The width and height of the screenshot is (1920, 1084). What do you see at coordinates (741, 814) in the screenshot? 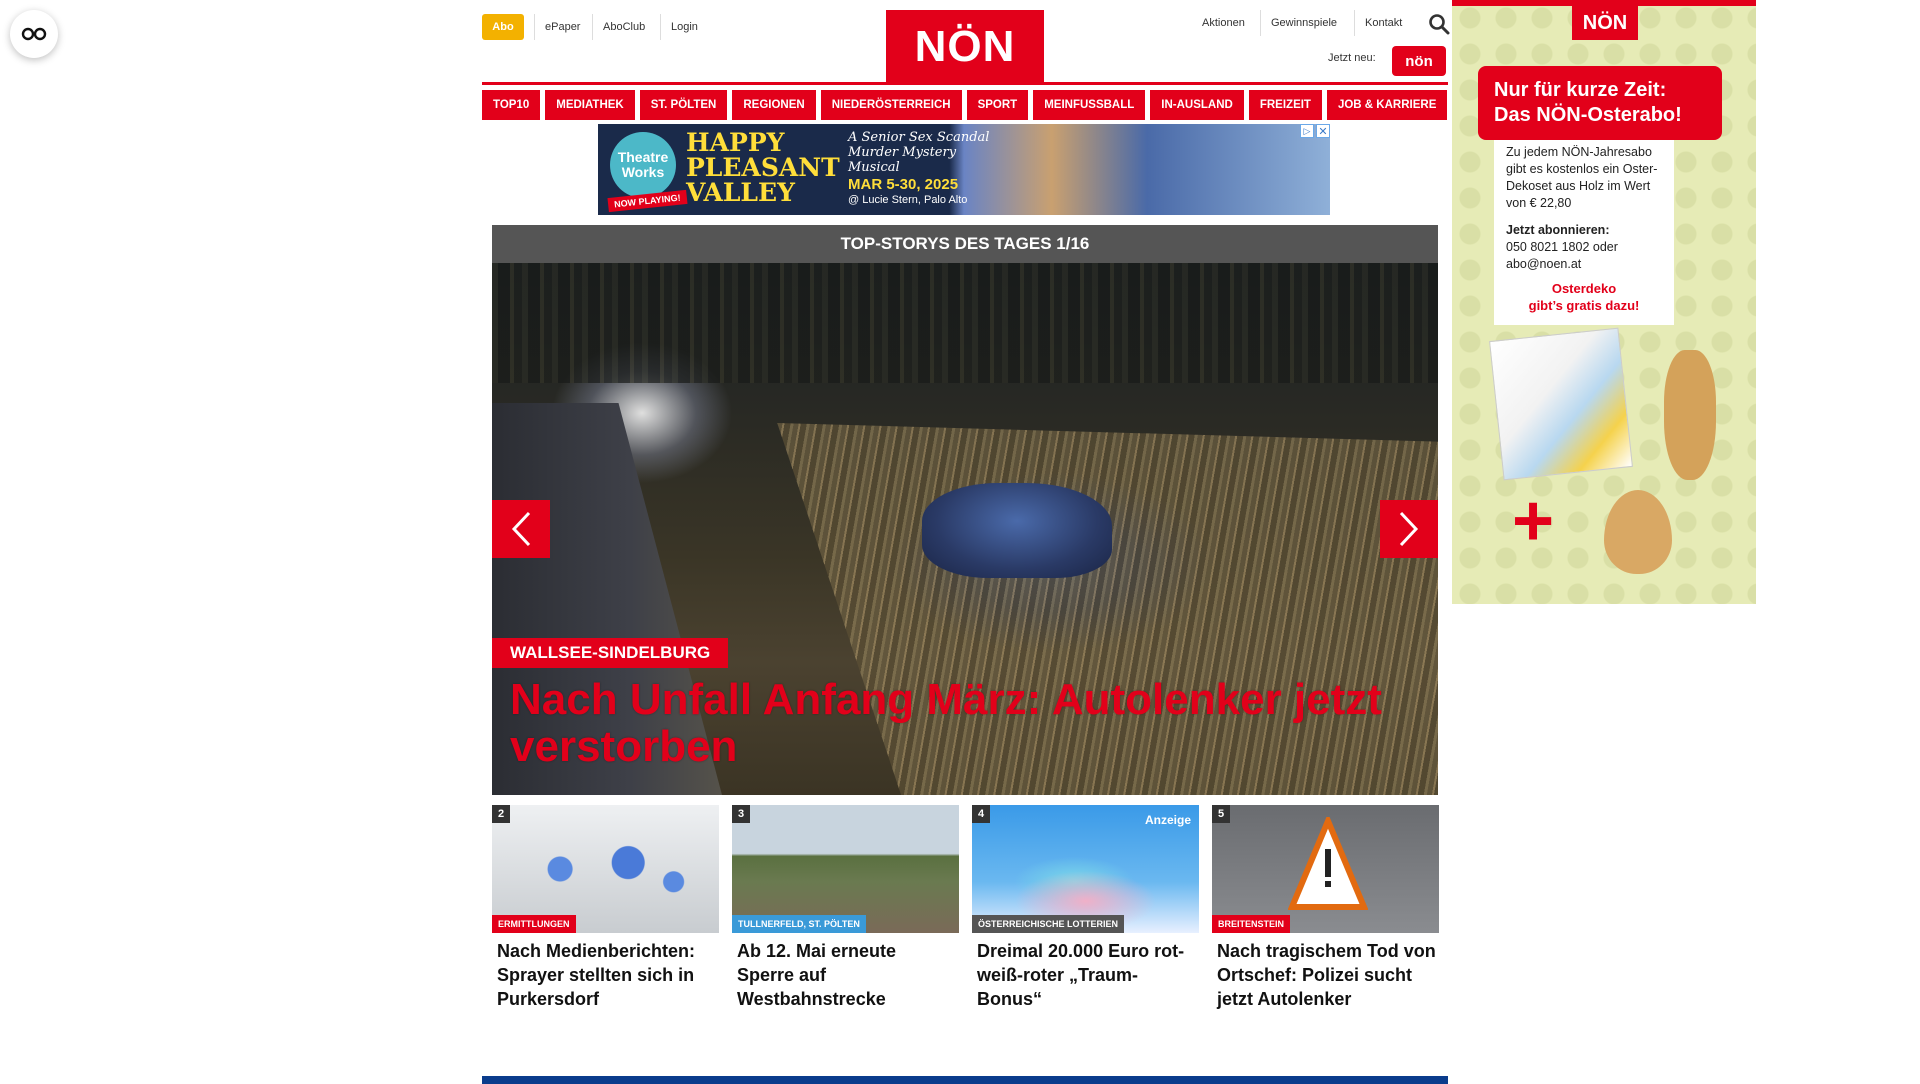
I see `story-number: 3` at bounding box center [741, 814].